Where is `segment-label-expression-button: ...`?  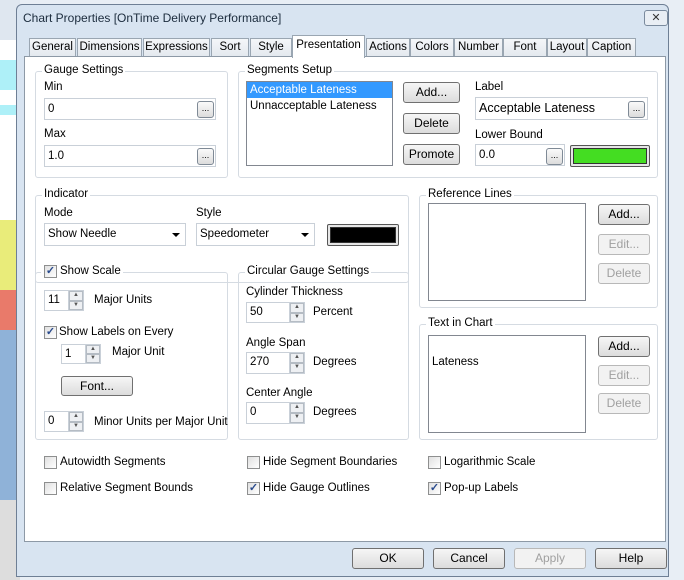
segment-label-expression-button: ... is located at coordinates (636, 109).